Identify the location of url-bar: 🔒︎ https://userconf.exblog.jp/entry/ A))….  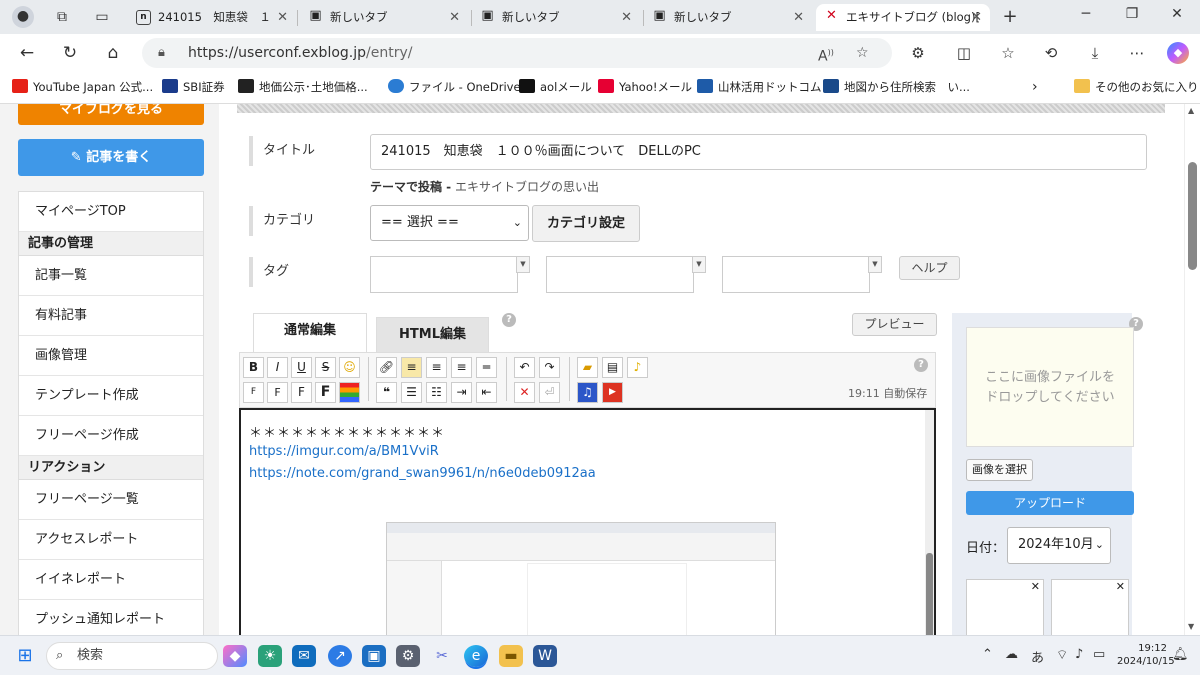
(517, 53).